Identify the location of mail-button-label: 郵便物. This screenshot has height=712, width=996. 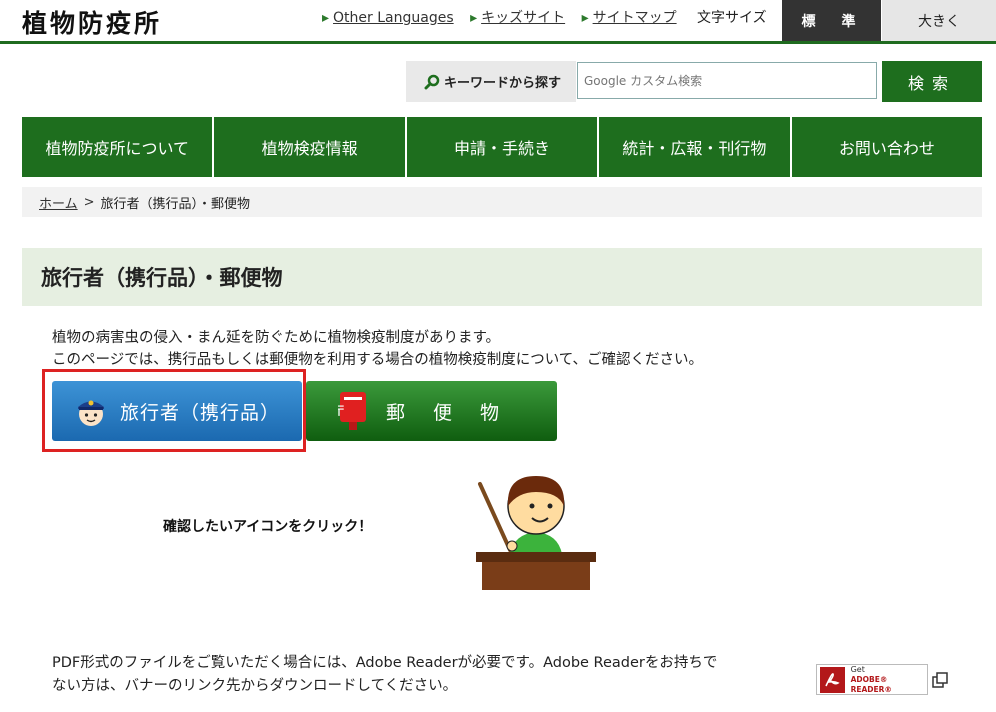
(457, 412).